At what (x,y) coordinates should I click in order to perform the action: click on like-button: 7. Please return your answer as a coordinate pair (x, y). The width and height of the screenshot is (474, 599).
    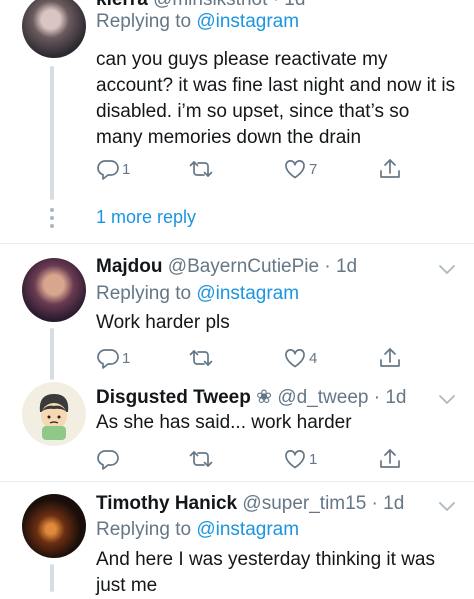
    Looking at the image, I should click on (300, 169).